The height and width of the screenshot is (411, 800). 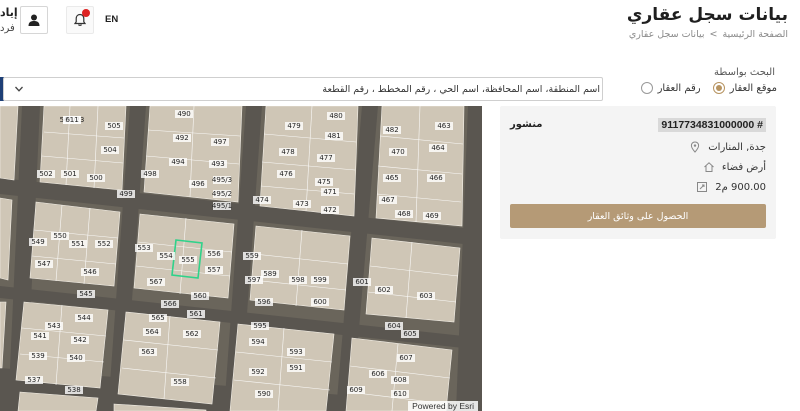 I want to click on parcel-area-row: 900.00 م2, so click(x=730, y=187).